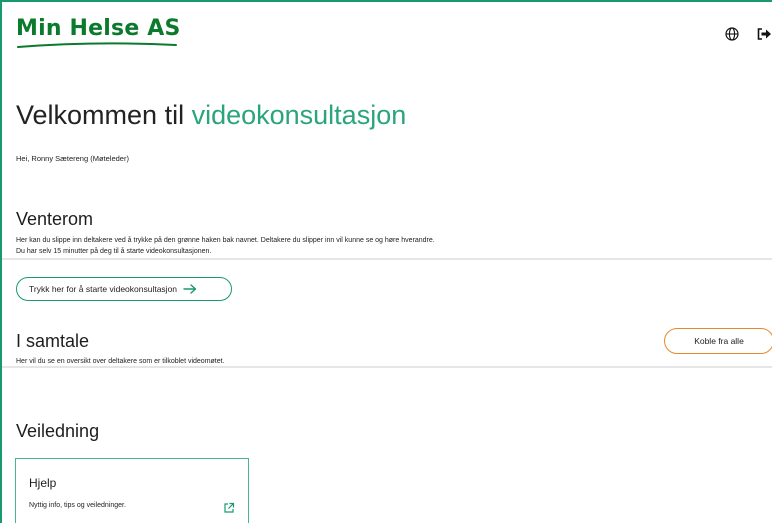 This screenshot has height=523, width=772. Describe the element at coordinates (132, 490) in the screenshot. I see `help-card: Hjelp Nyttig info, tips og veiledninger.` at that location.